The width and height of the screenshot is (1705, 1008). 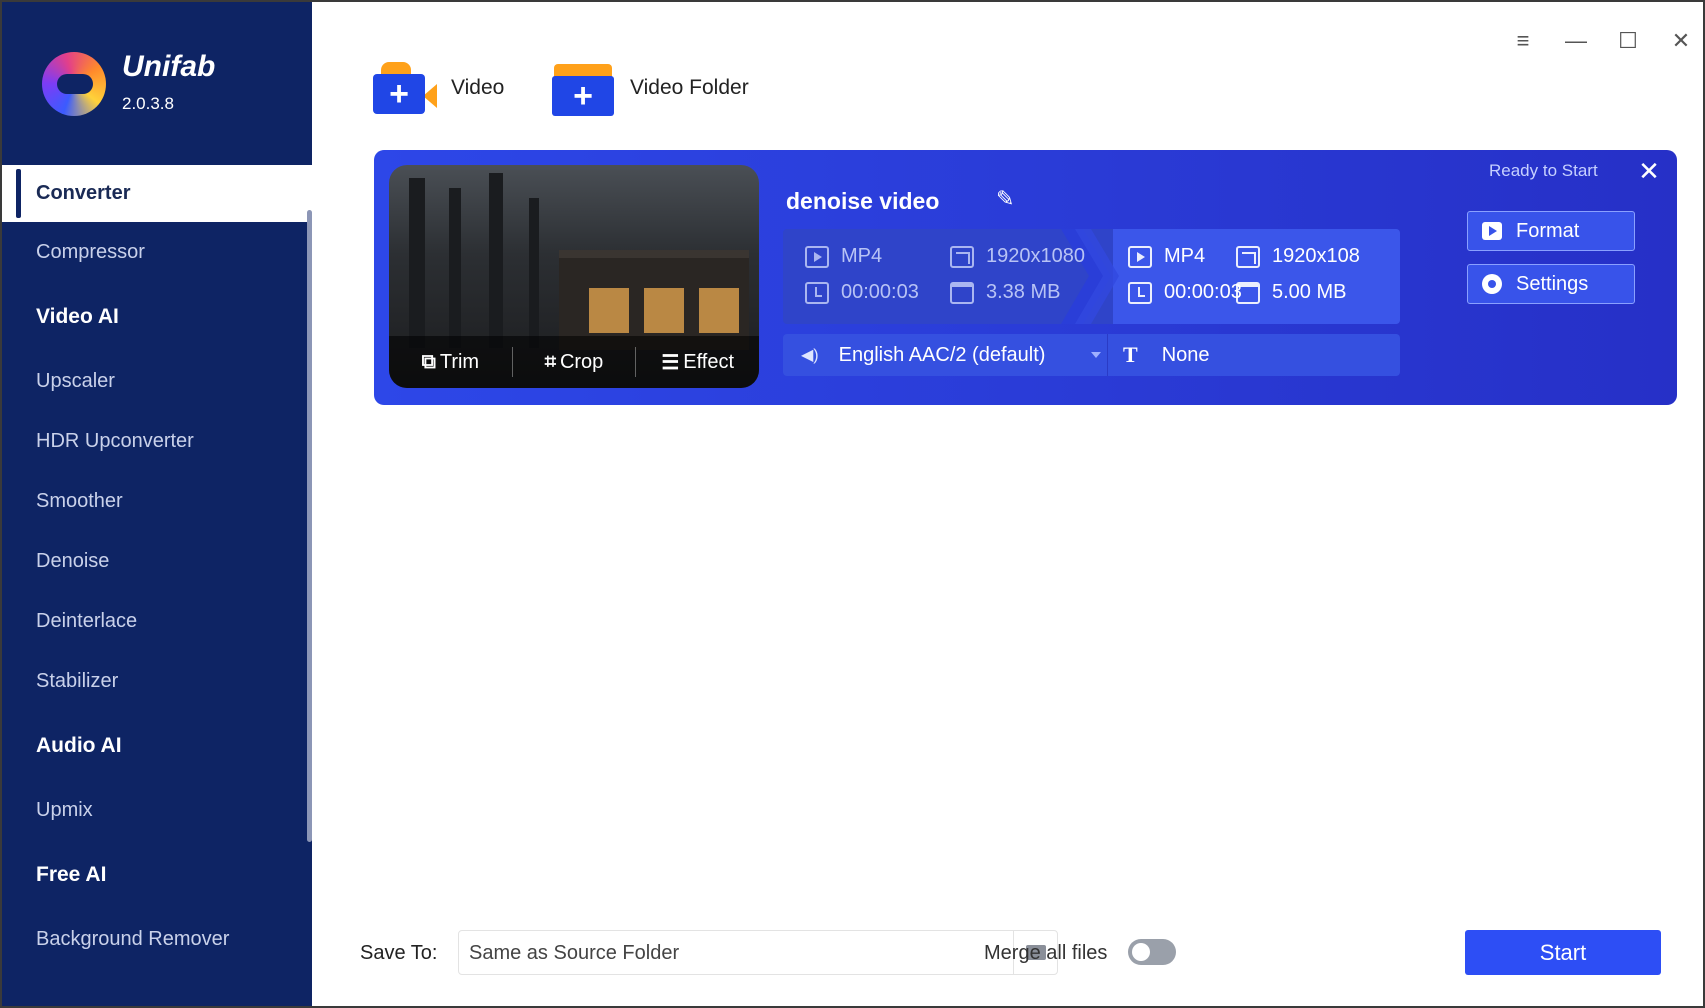 What do you see at coordinates (1166, 355) in the screenshot?
I see `subtitle-select: T None` at bounding box center [1166, 355].